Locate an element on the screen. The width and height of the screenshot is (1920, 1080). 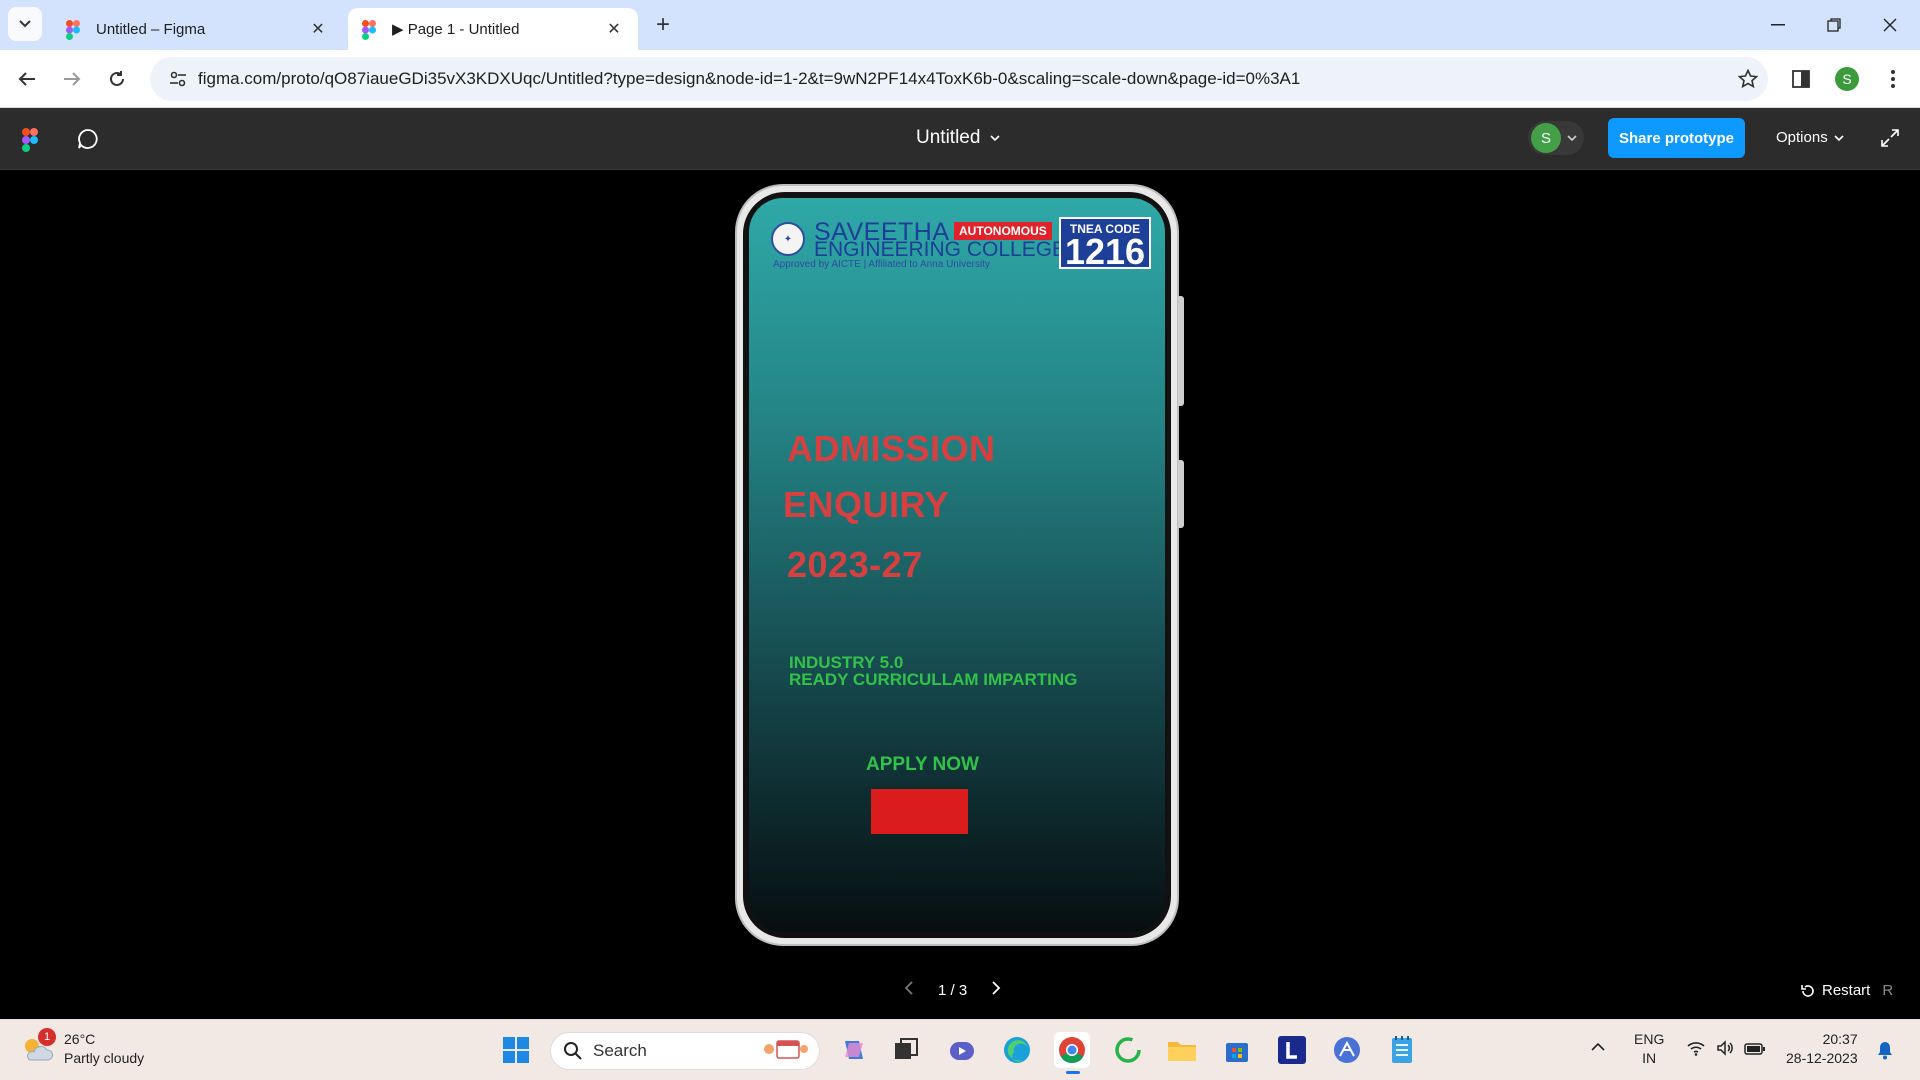
windows-logo-icon is located at coordinates (516, 1050).